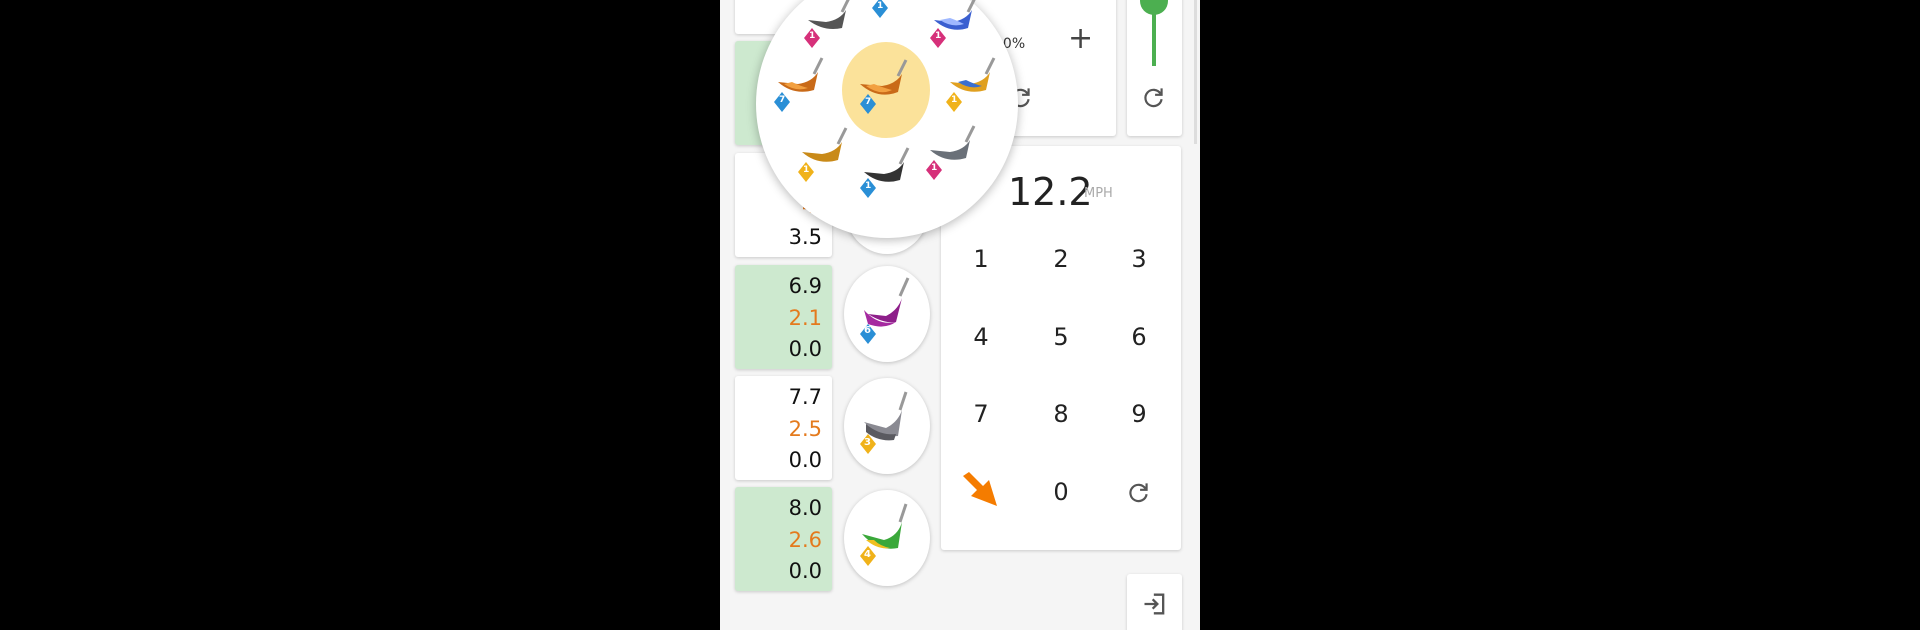  What do you see at coordinates (1139, 414) in the screenshot?
I see `key-9: 9` at bounding box center [1139, 414].